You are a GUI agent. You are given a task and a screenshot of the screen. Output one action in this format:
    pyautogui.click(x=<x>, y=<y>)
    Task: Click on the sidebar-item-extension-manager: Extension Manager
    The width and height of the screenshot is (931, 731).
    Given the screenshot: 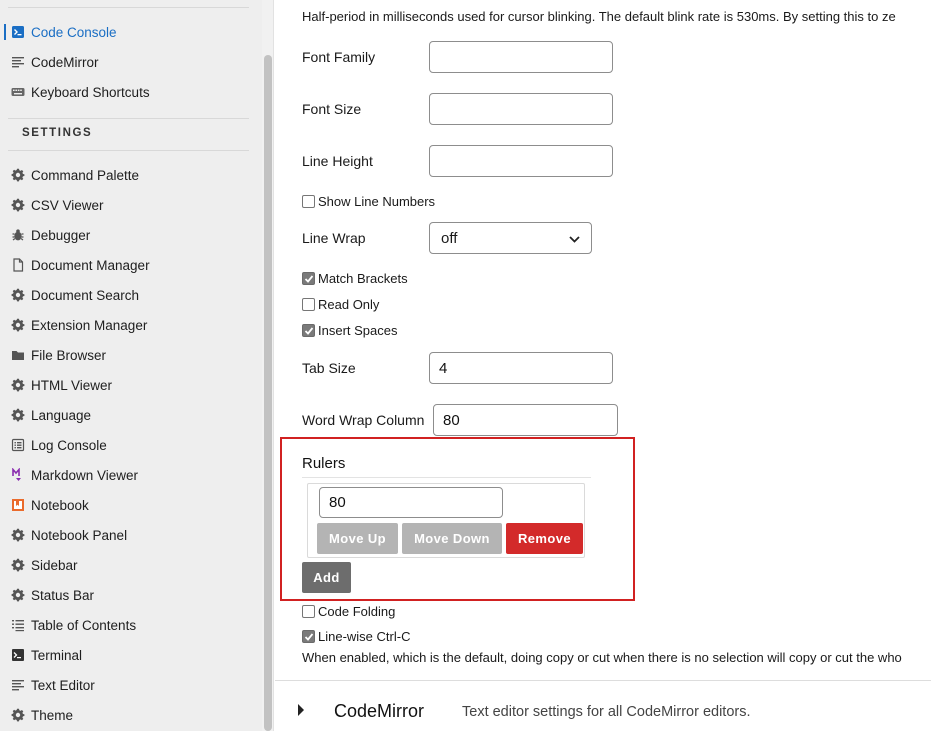 What is the action you would take?
    pyautogui.click(x=125, y=325)
    